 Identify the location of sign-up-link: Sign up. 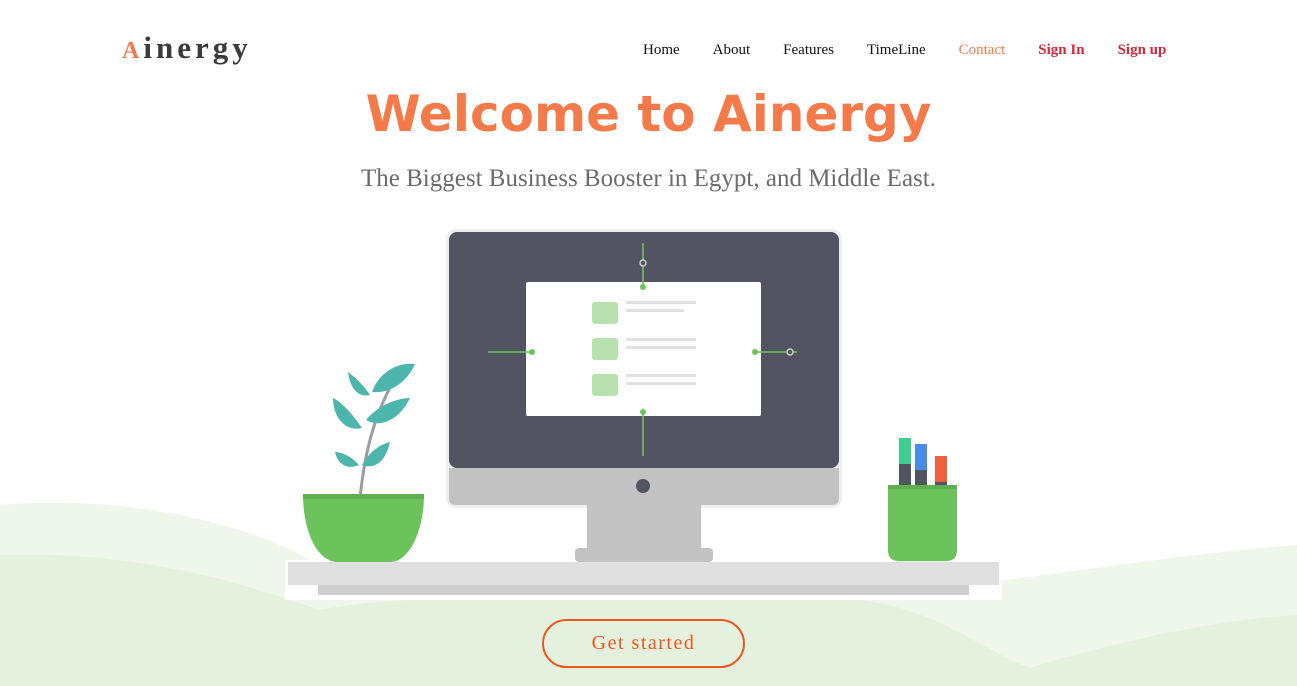
(1142, 50).